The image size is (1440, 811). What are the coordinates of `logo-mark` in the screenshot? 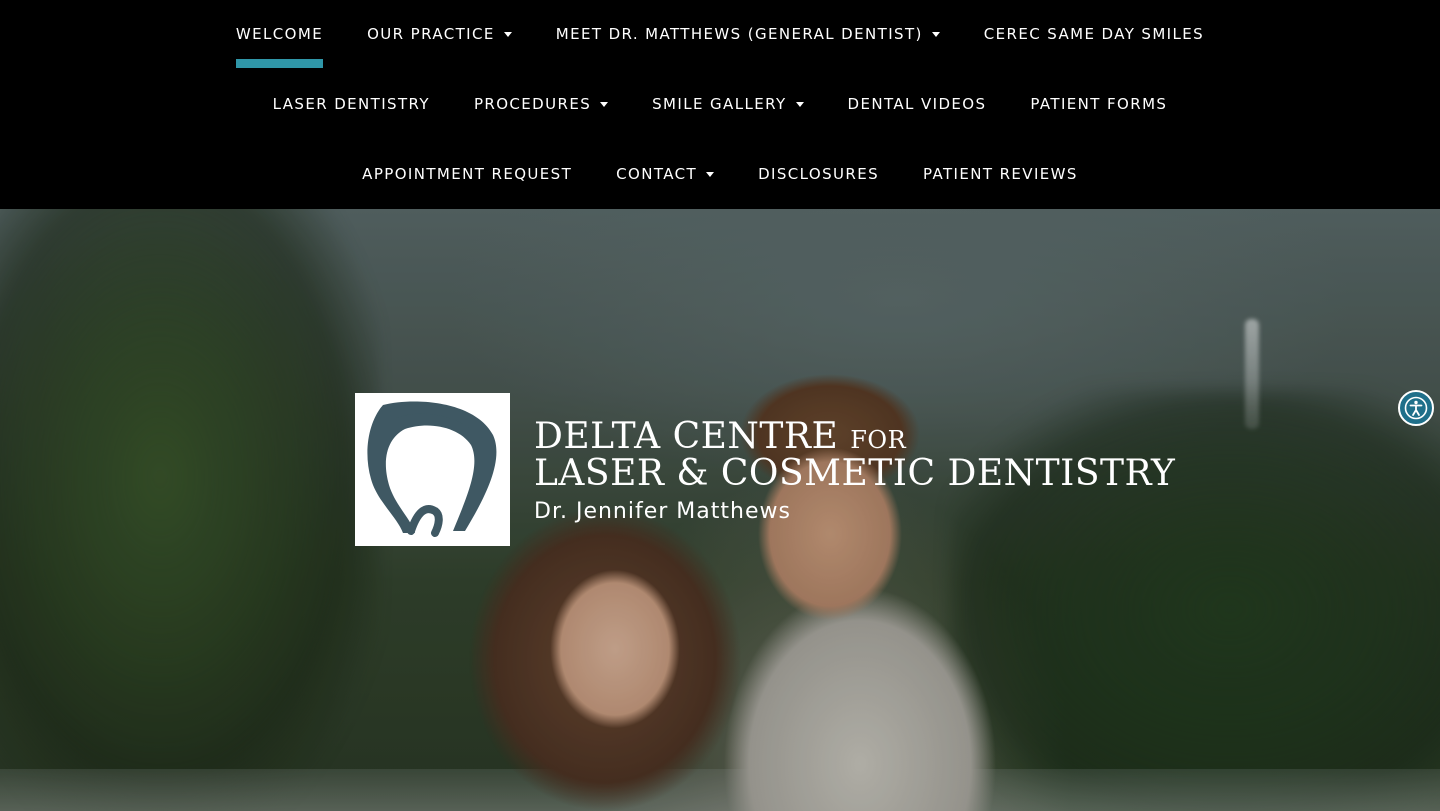 It's located at (432, 469).